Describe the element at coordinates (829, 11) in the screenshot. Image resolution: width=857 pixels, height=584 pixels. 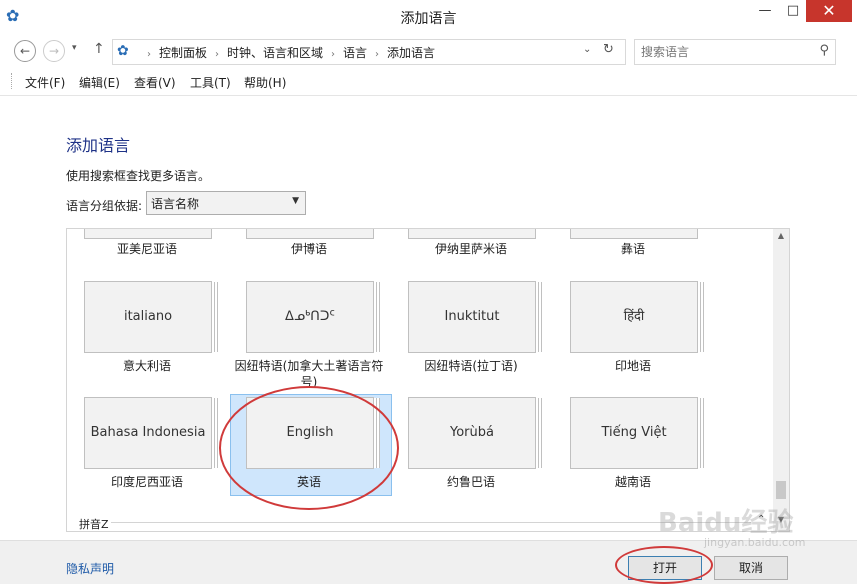
I see `close-button: ✕` at that location.